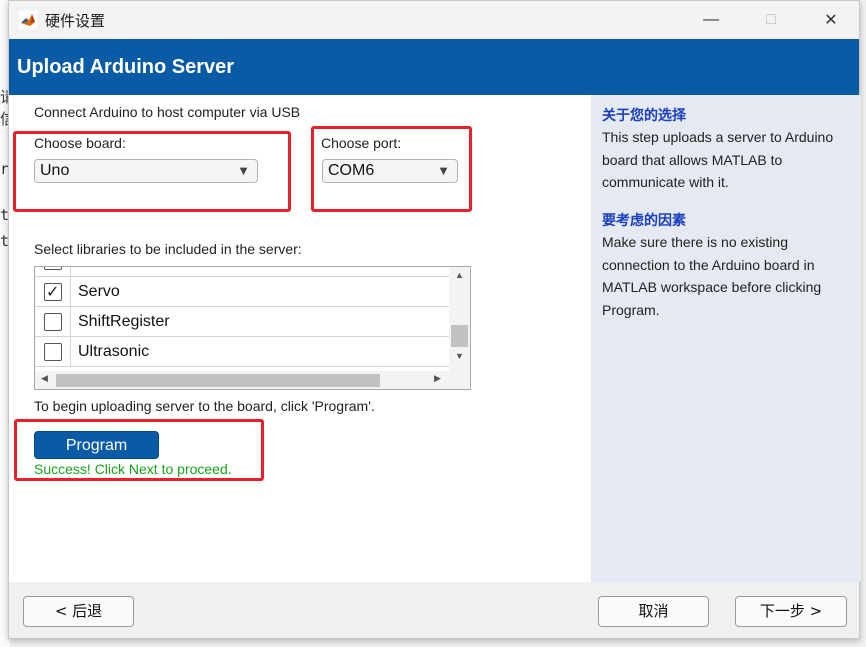  Describe the element at coordinates (644, 221) in the screenshot. I see `help-heading-considerations: 要考虑的因素` at that location.